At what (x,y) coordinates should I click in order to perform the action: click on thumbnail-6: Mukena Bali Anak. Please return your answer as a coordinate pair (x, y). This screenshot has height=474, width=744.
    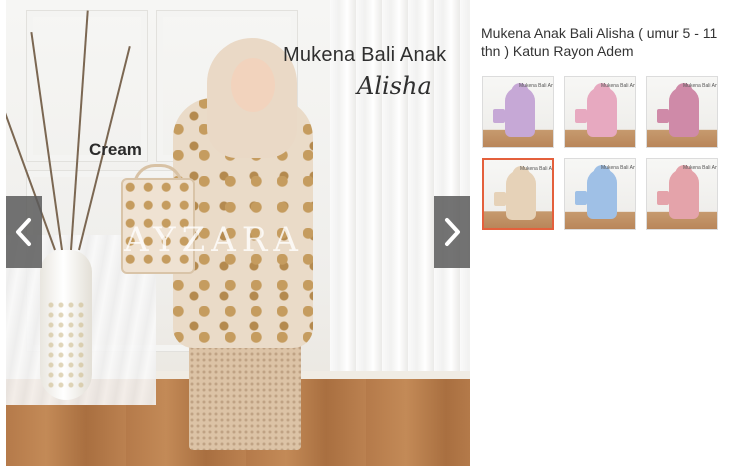
    Looking at the image, I should click on (682, 194).